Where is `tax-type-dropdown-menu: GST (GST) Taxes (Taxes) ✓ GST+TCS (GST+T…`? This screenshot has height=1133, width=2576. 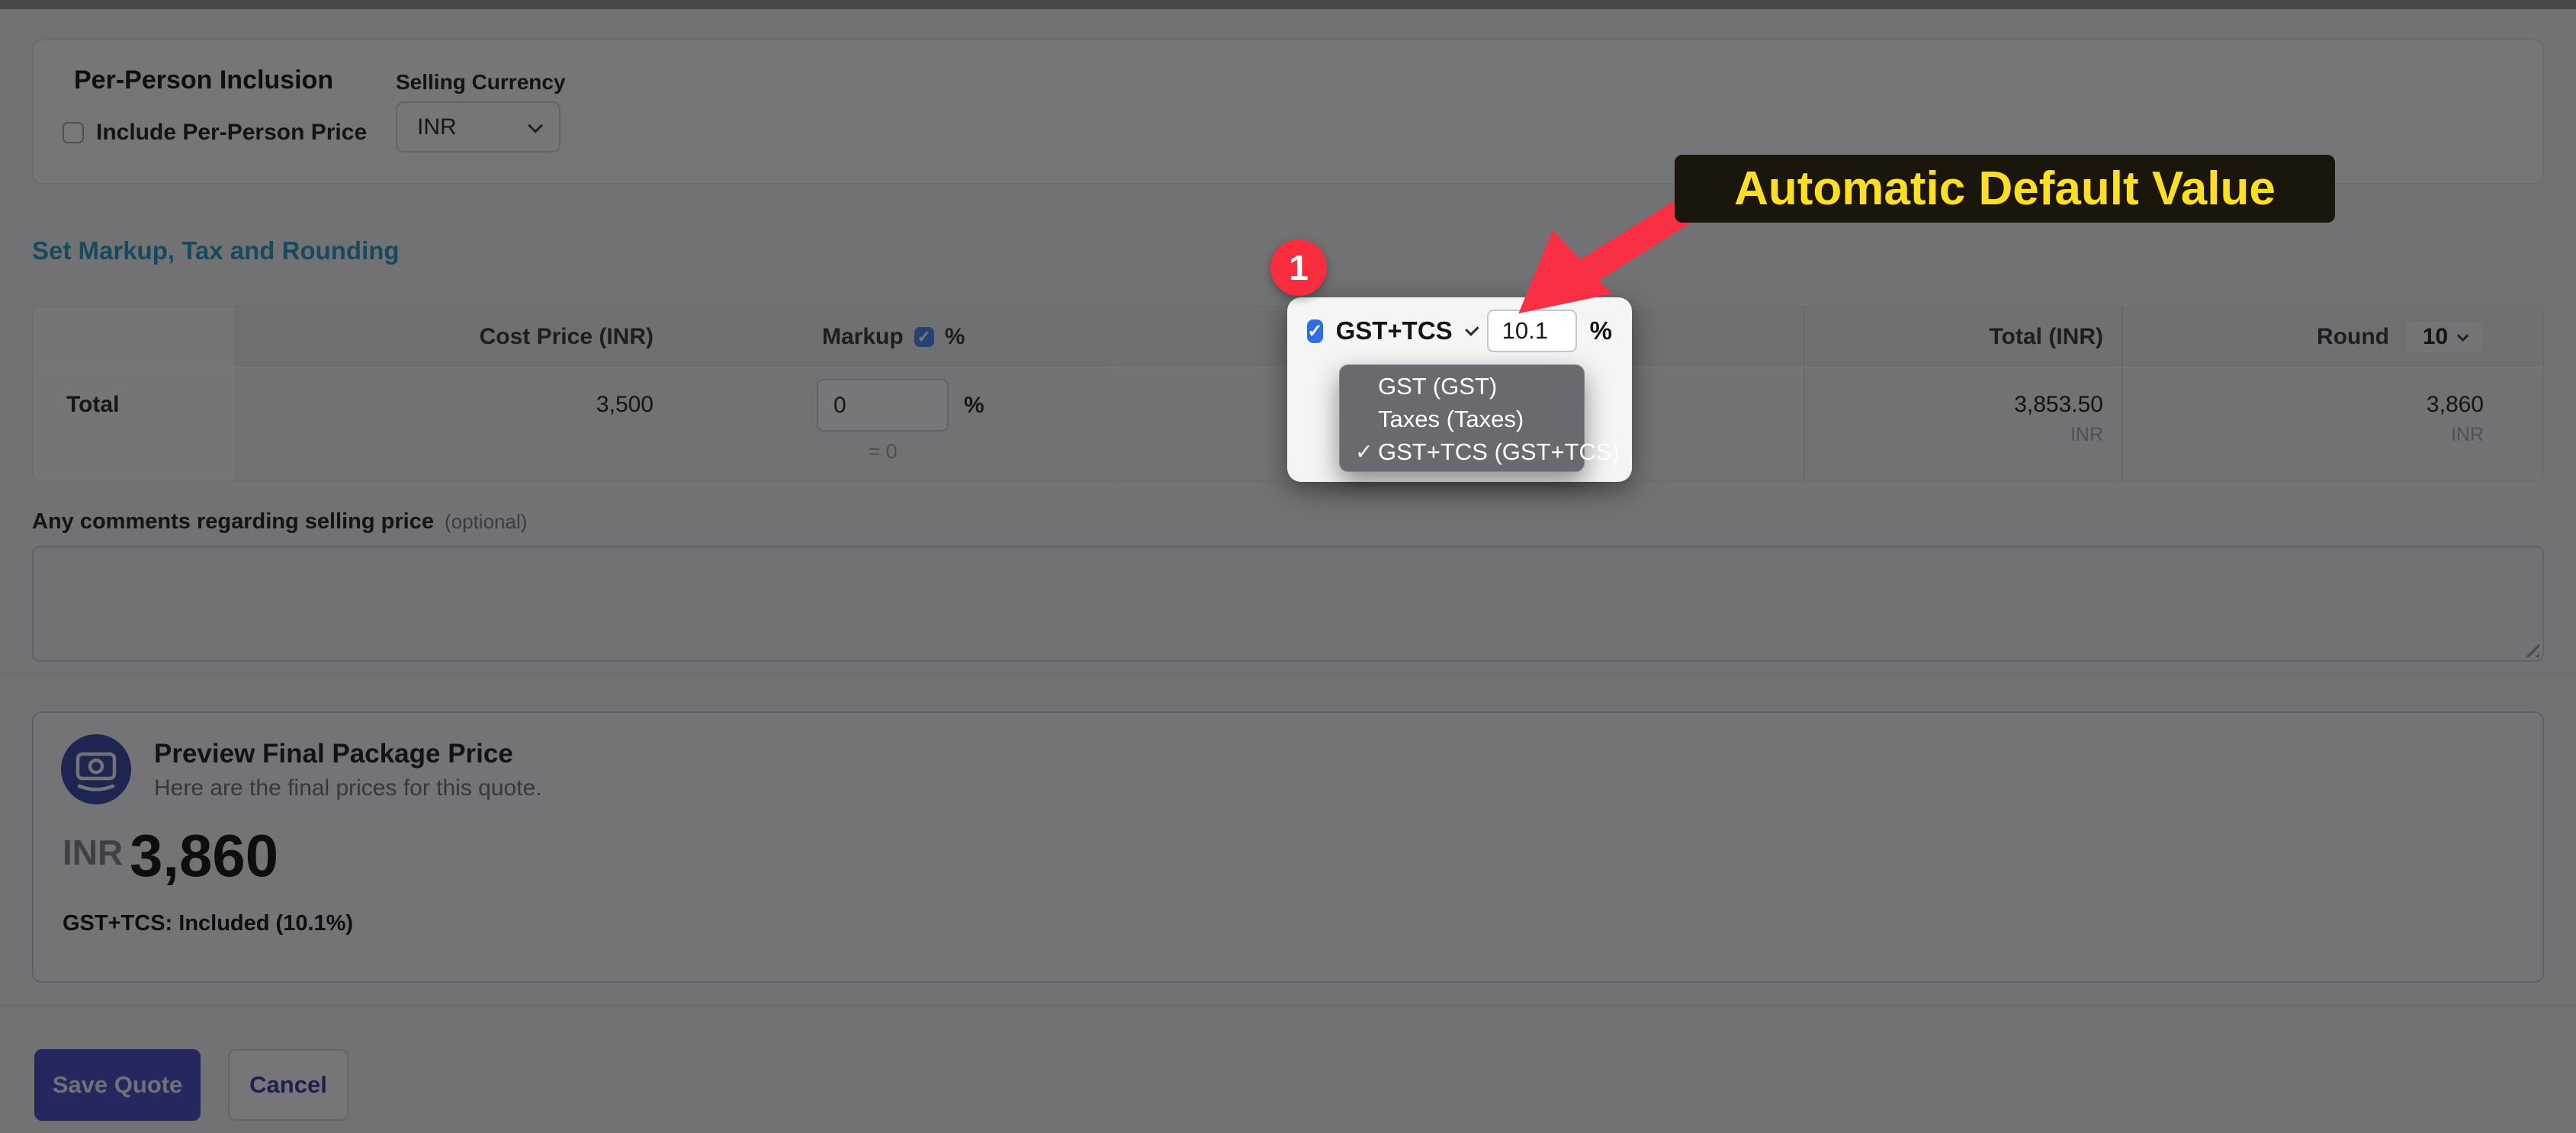
tax-type-dropdown-menu: GST (GST) Taxes (Taxes) ✓ GST+TCS (GST+T… is located at coordinates (1479, 418).